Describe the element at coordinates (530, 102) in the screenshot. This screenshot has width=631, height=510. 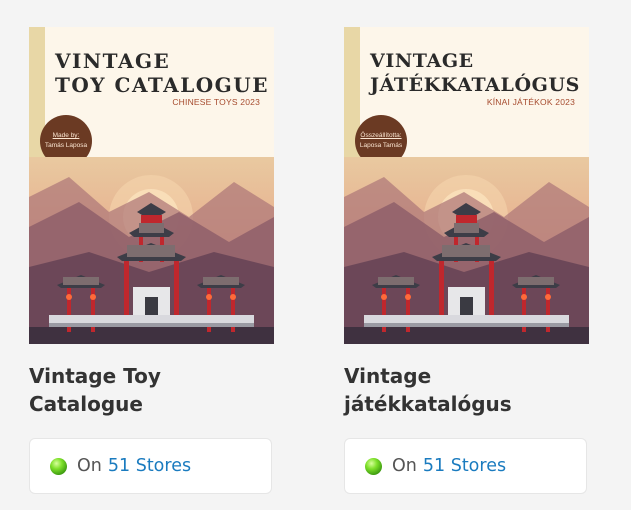
I see `cover-subtitle: KÍNAI JÁTÉKOK 2023` at that location.